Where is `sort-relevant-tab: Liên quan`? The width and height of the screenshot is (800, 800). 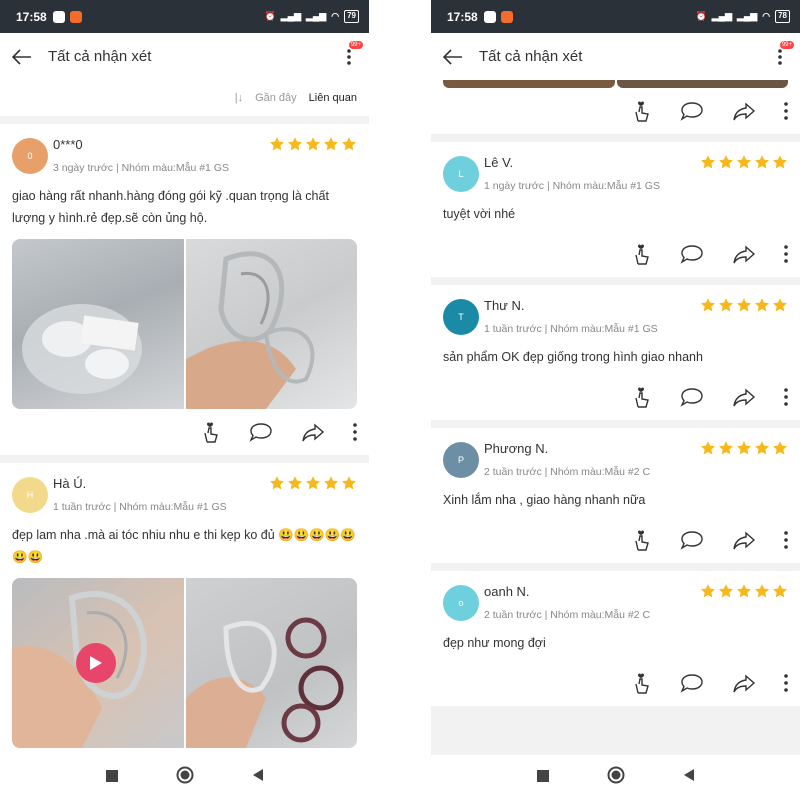
sort-relevant-tab: Liên quan is located at coordinates (333, 98).